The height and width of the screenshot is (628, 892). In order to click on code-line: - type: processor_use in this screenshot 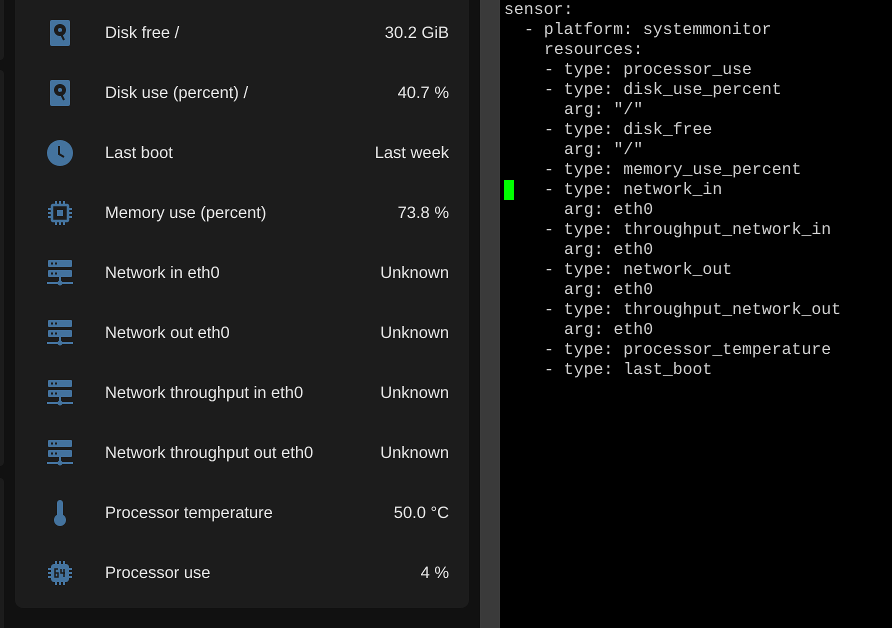, I will do `click(648, 70)`.